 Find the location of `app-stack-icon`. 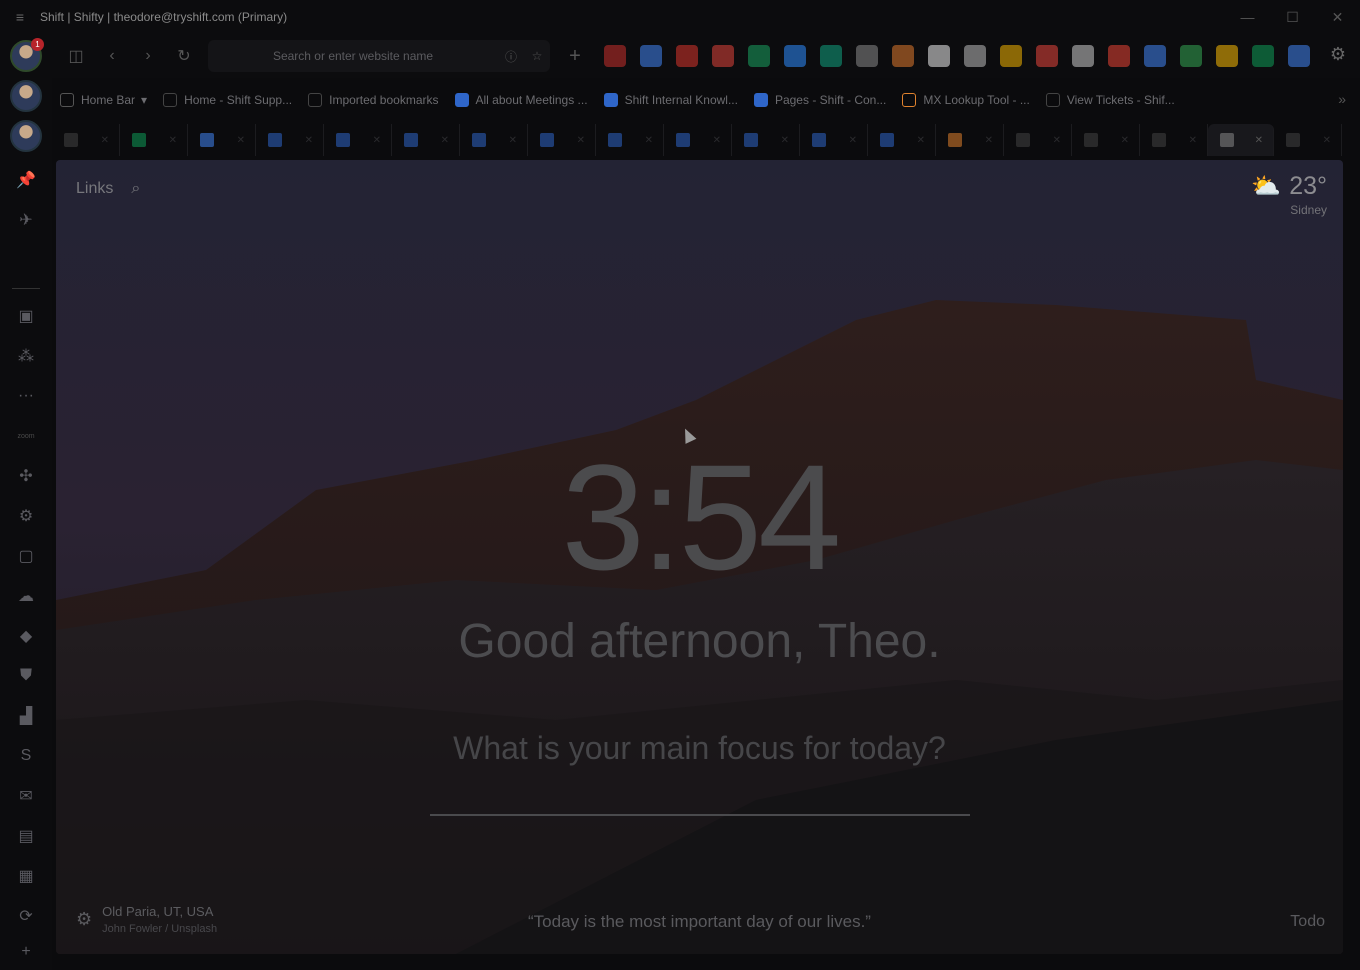

app-stack-icon is located at coordinates (723, 56).